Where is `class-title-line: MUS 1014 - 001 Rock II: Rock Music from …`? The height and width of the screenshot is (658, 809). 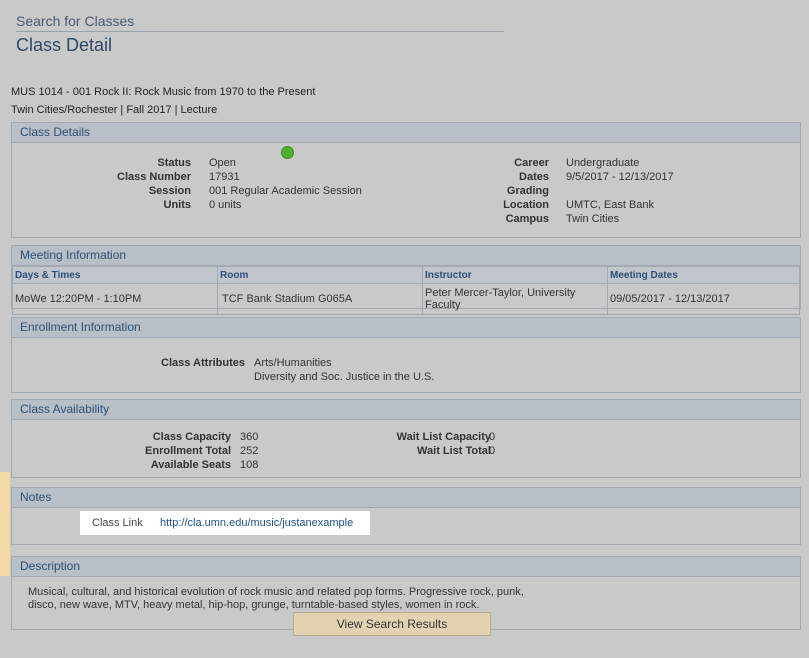 class-title-line: MUS 1014 - 001 Rock II: Rock Music from … is located at coordinates (163, 92).